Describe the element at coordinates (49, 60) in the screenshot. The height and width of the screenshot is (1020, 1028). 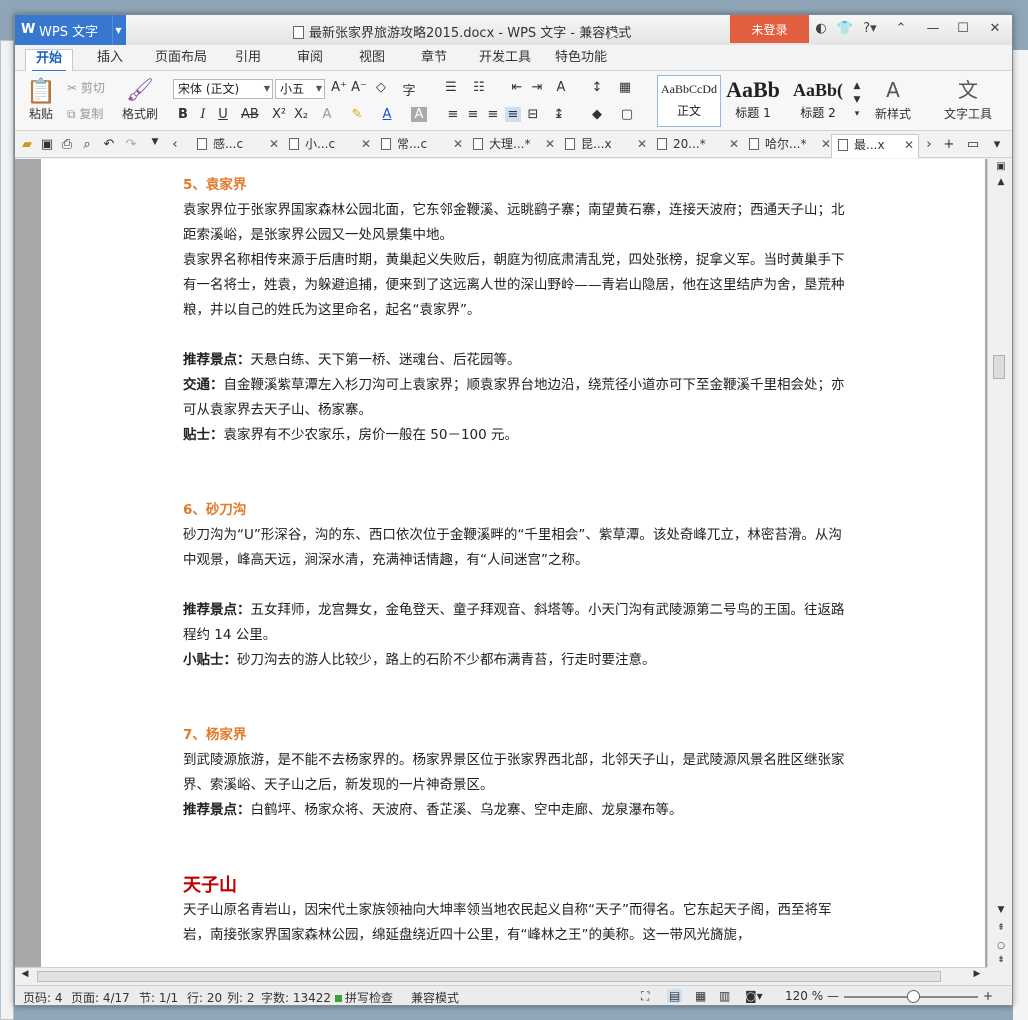
I see `tab-home: 开始` at that location.